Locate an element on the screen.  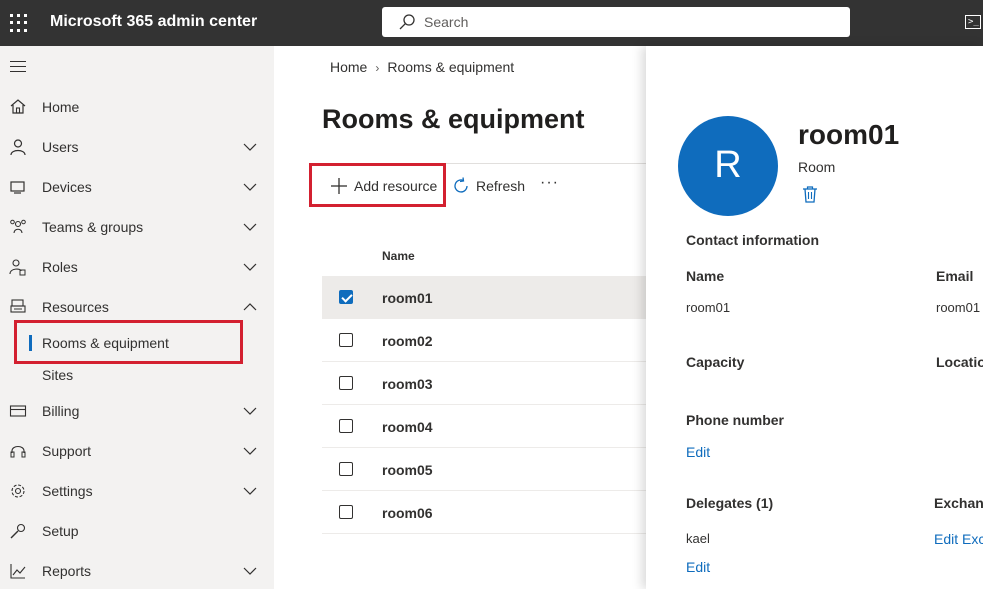
row-name: room05 is located at coordinates (407, 470).